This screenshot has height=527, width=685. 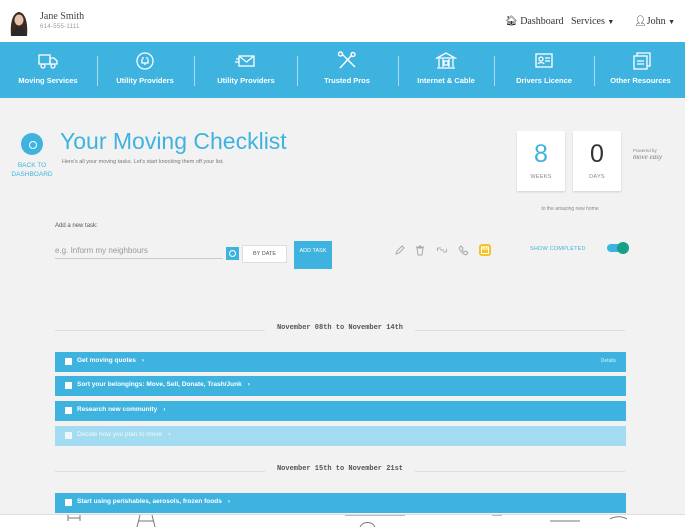 I want to click on avatar, so click(x=19, y=23).